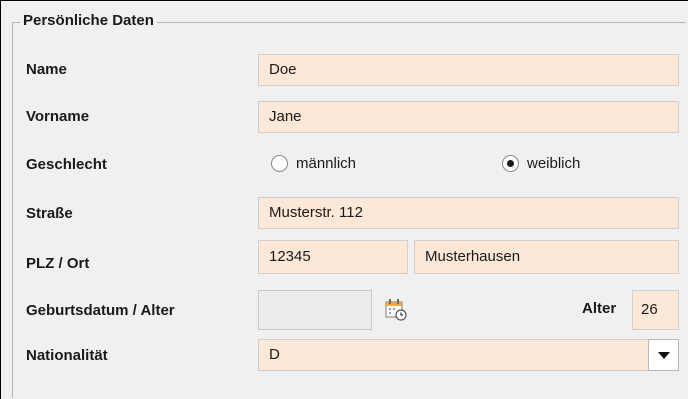 The image size is (688, 399). Describe the element at coordinates (344, 0) in the screenshot. I see `window-border-top` at that location.